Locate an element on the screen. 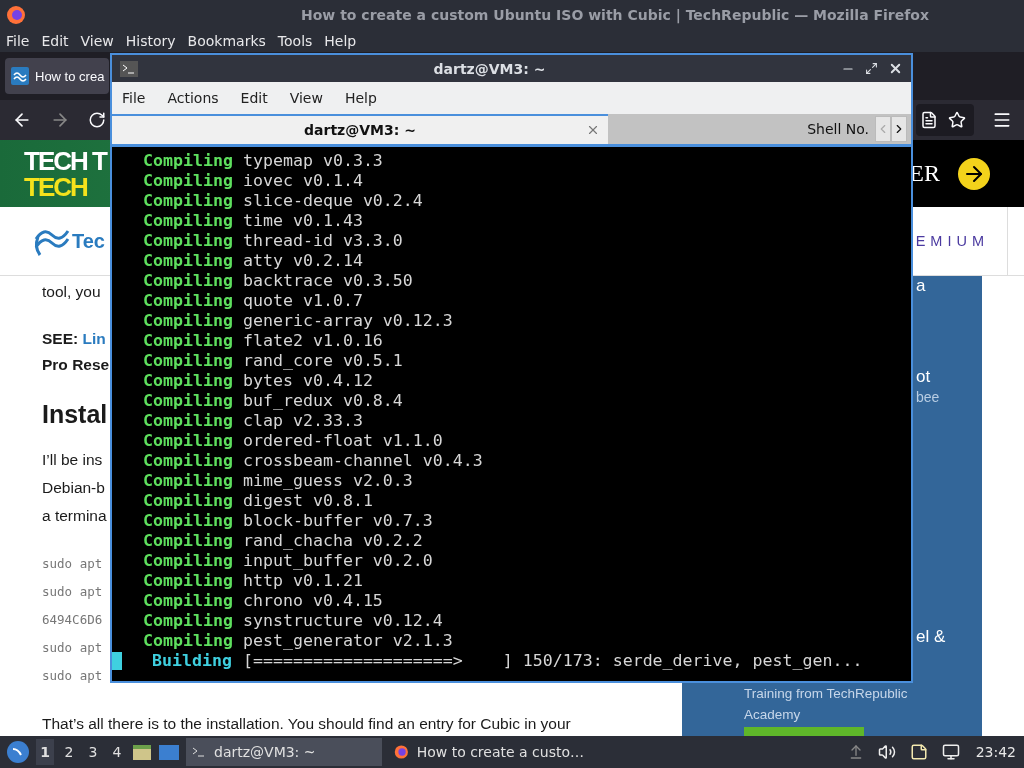 The height and width of the screenshot is (768, 1024). terminal-text: http v0.1.21 is located at coordinates (303, 581).